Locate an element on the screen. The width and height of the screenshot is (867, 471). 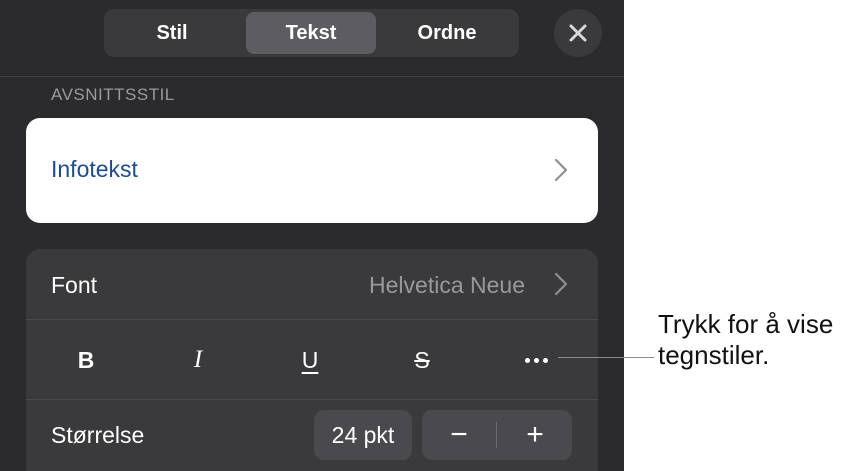
close-button is located at coordinates (578, 33).